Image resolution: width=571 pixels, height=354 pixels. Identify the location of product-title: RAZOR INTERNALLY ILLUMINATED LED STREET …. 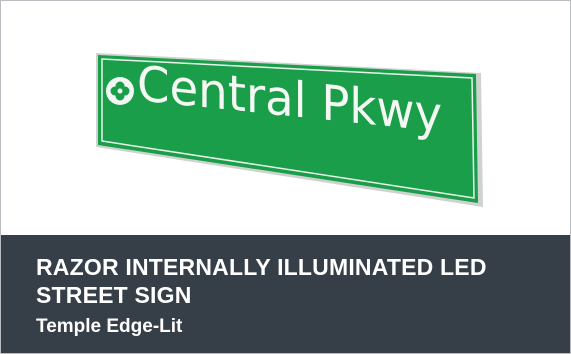
(286, 281).